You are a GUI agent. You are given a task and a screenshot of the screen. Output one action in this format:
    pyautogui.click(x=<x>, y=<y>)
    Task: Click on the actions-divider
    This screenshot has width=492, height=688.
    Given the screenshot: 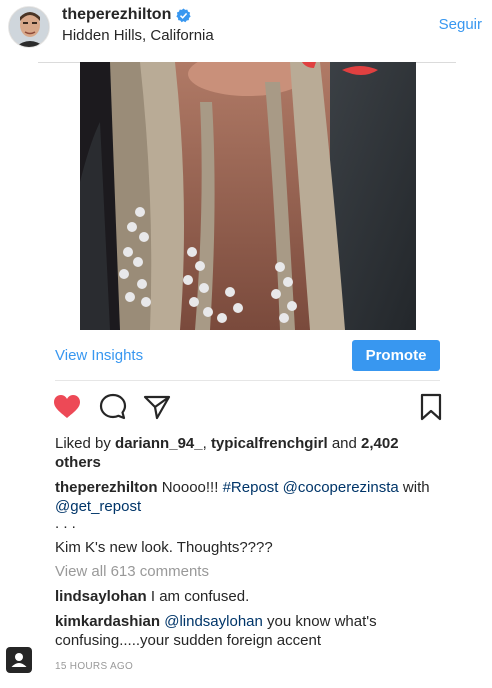 What is the action you would take?
    pyautogui.click(x=247, y=380)
    